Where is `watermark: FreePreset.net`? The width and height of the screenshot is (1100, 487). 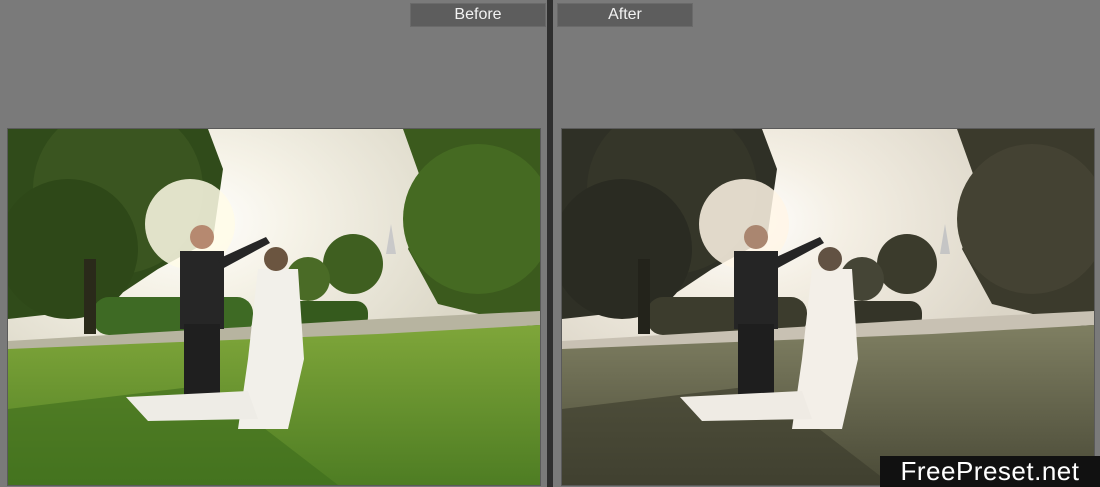
watermark: FreePreset.net is located at coordinates (990, 471).